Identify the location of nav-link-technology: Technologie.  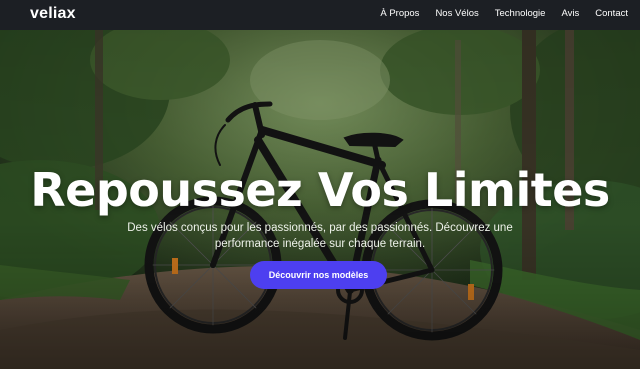
(520, 13).